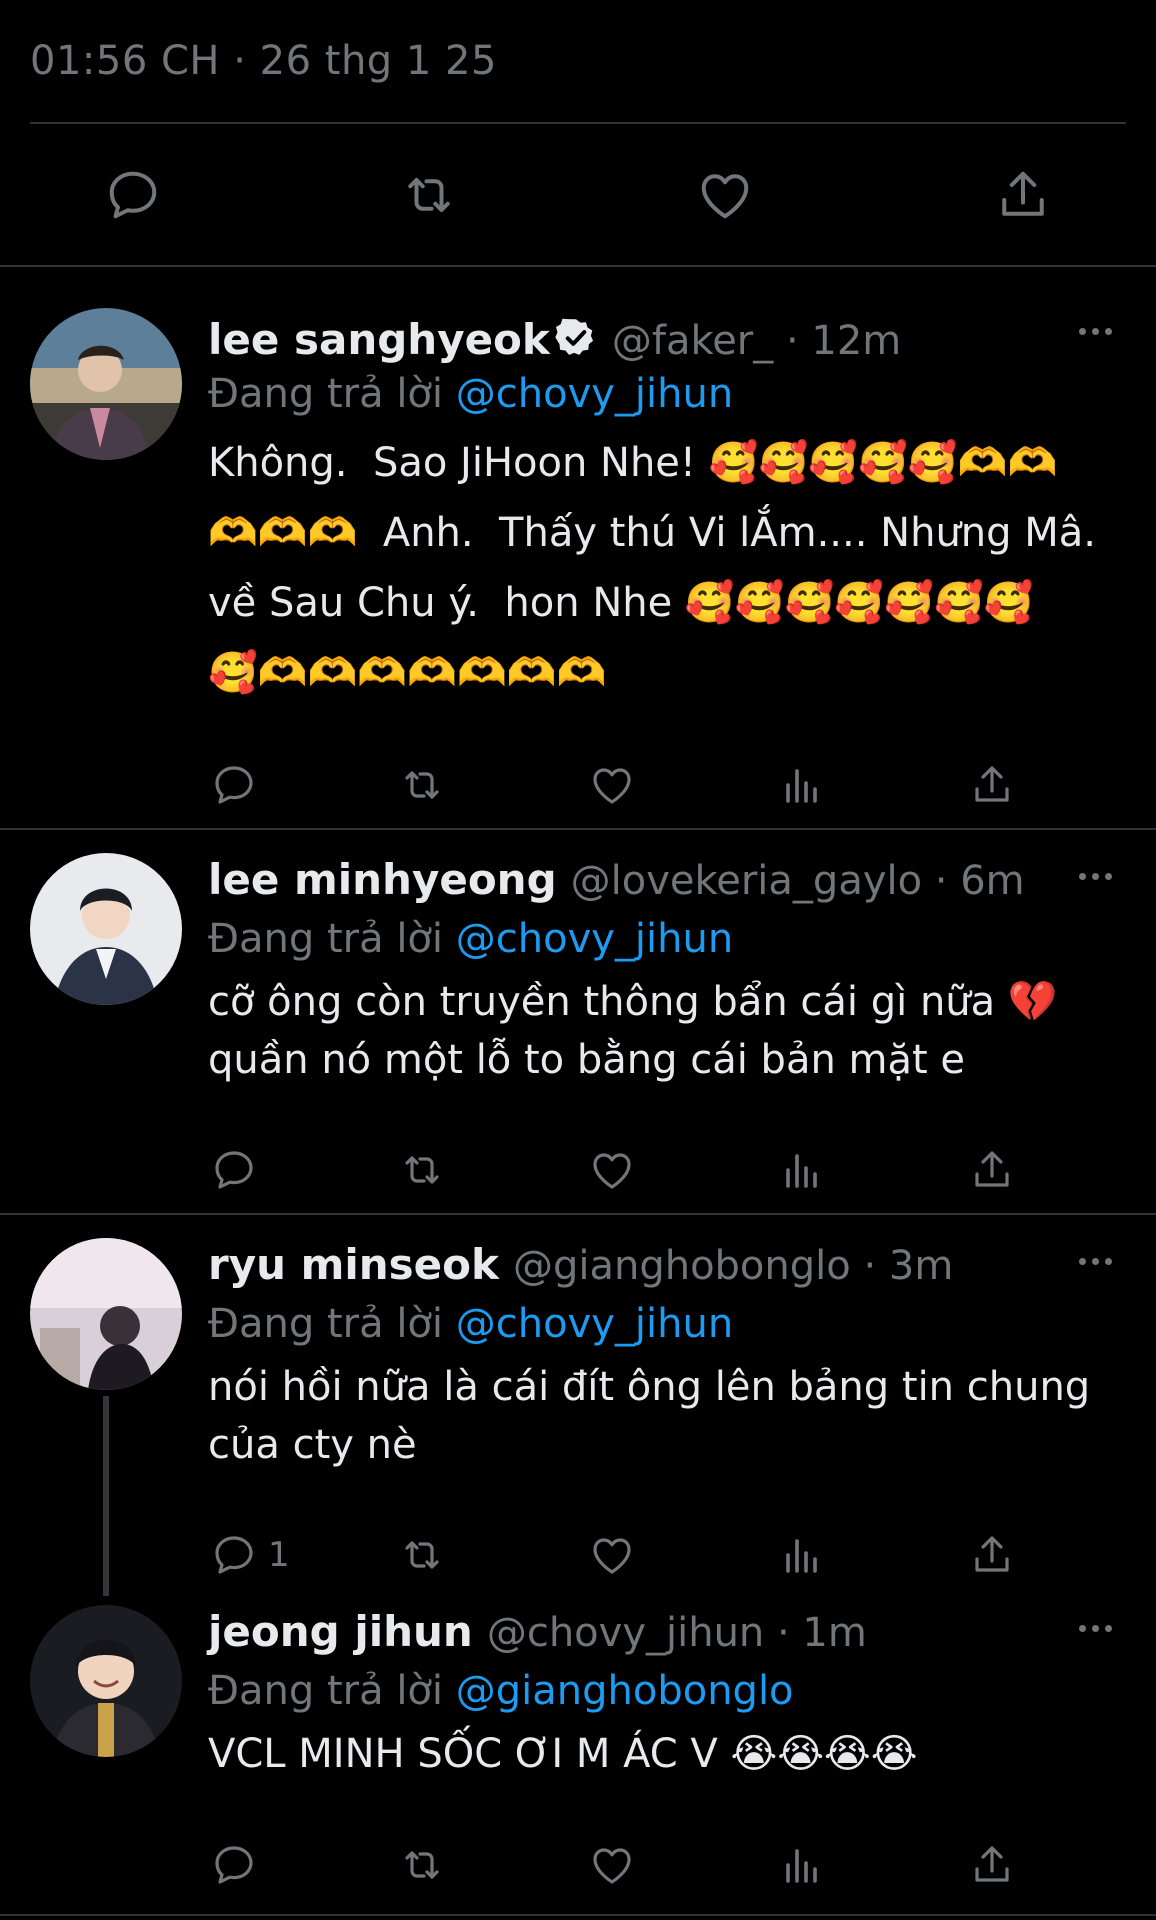 The image size is (1156, 1920). What do you see at coordinates (798, 881) in the screenshot?
I see `handle-and-time: @lovekeria_gaylo · 6m` at bounding box center [798, 881].